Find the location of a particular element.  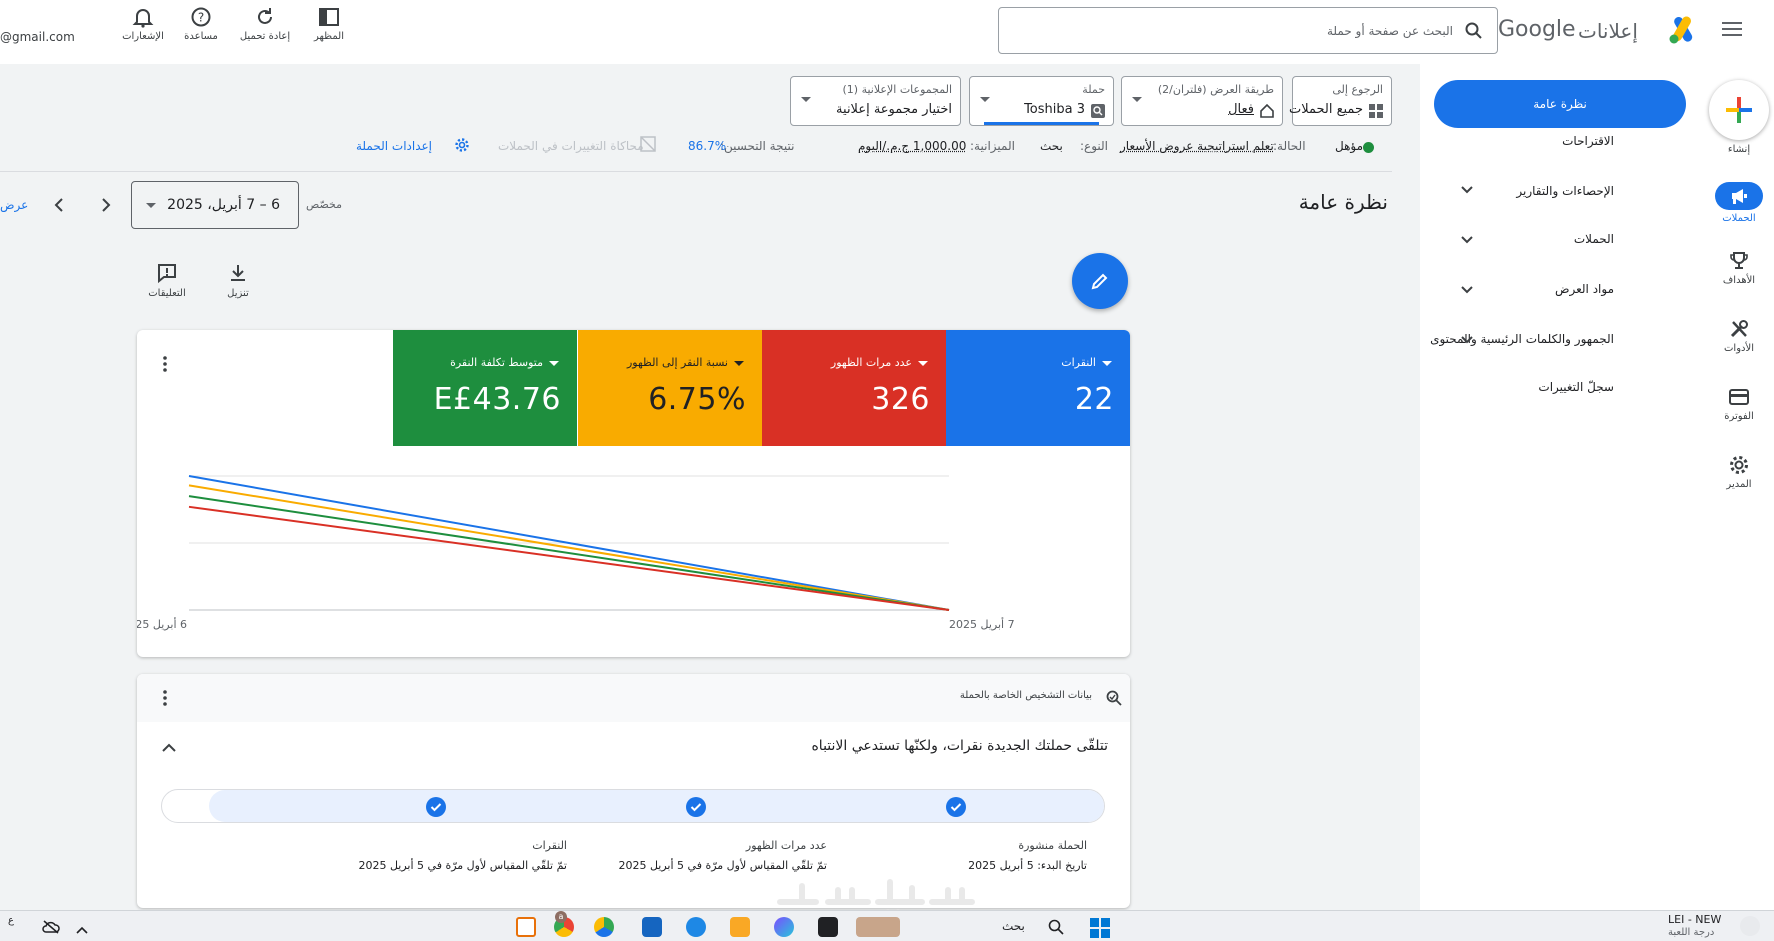

metric-tile-clicks: النقرات 22 is located at coordinates (1038, 388).